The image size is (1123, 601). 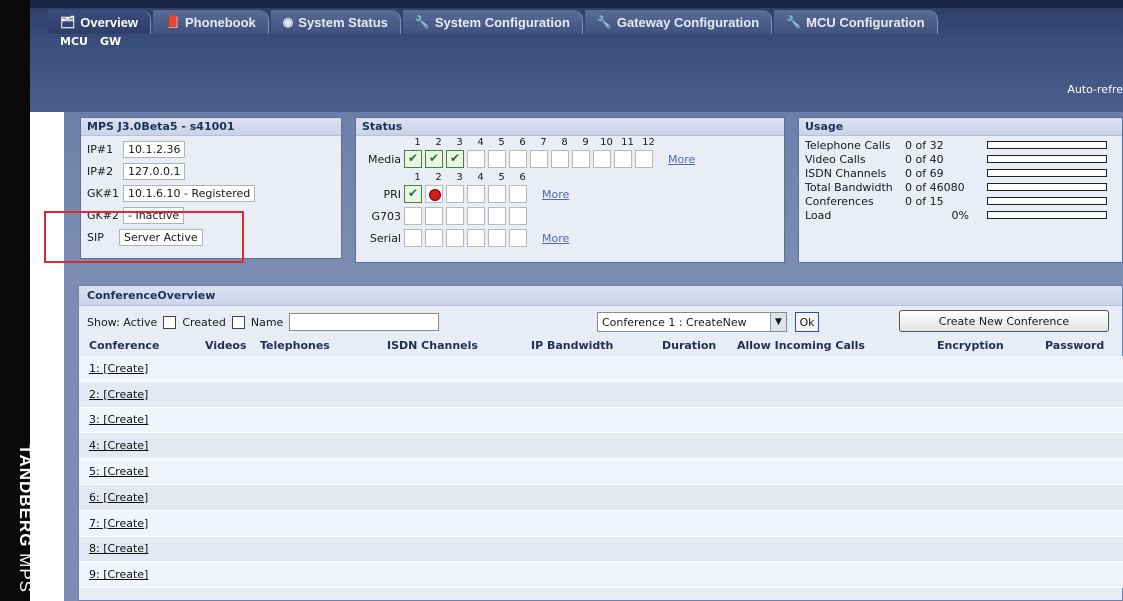 I want to click on create-conference-link: 6: [Create], so click(x=118, y=497).